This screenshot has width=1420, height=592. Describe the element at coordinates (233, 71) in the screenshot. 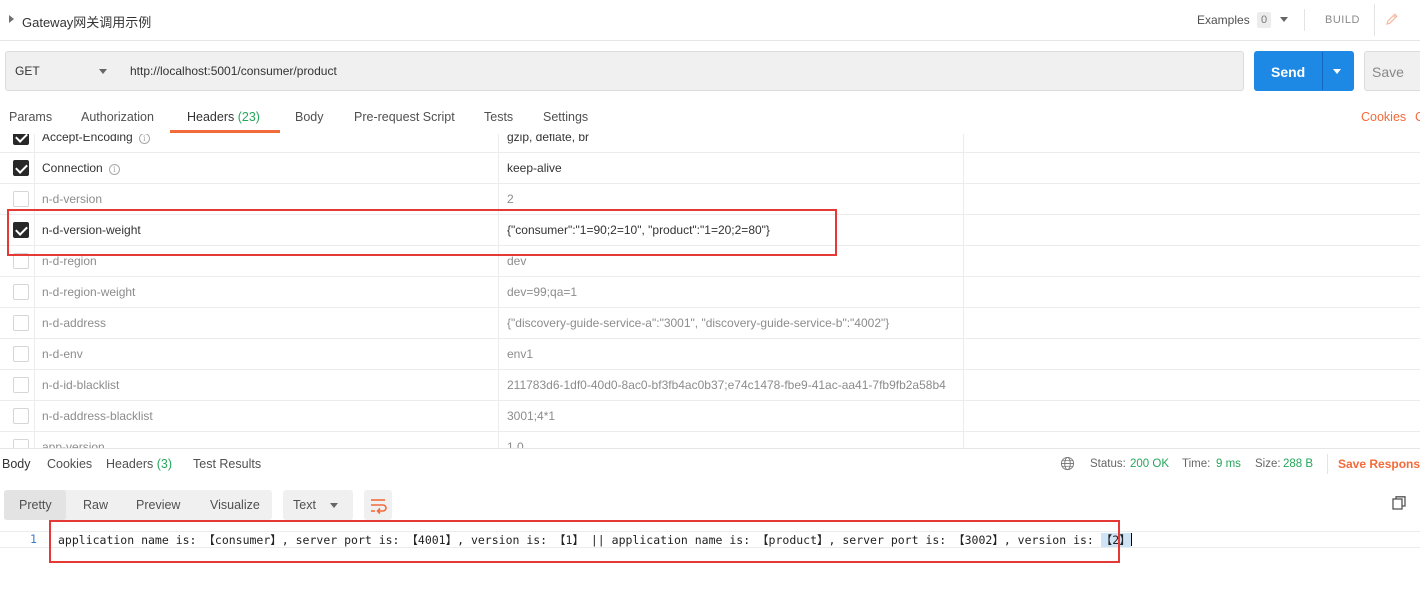

I see `url-value: http://localhost:5001/consumer/product` at that location.